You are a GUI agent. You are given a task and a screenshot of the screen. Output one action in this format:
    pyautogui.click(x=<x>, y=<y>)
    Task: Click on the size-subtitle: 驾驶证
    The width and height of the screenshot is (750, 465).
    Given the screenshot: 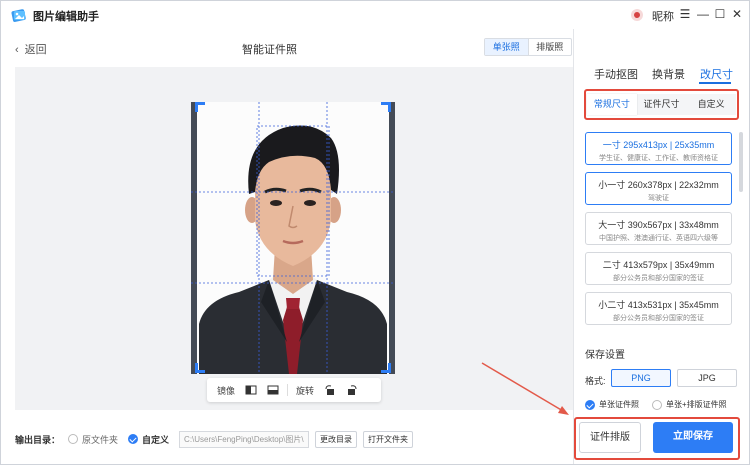 What is the action you would take?
    pyautogui.click(x=658, y=198)
    